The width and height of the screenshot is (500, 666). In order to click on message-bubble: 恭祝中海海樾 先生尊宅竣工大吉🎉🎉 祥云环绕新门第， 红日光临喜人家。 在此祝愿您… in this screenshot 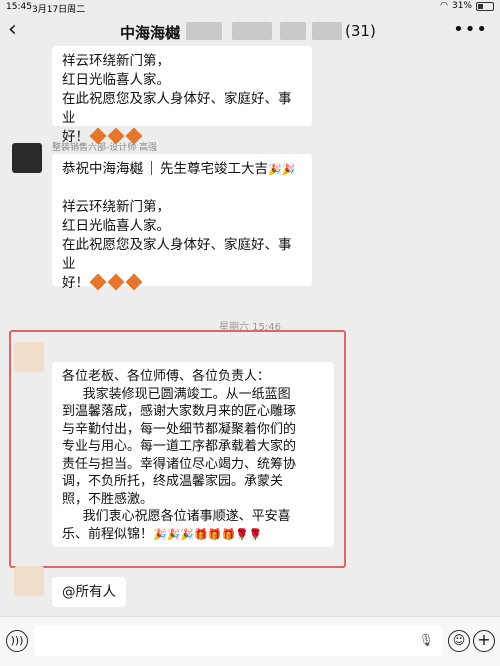, I will do `click(182, 222)`.